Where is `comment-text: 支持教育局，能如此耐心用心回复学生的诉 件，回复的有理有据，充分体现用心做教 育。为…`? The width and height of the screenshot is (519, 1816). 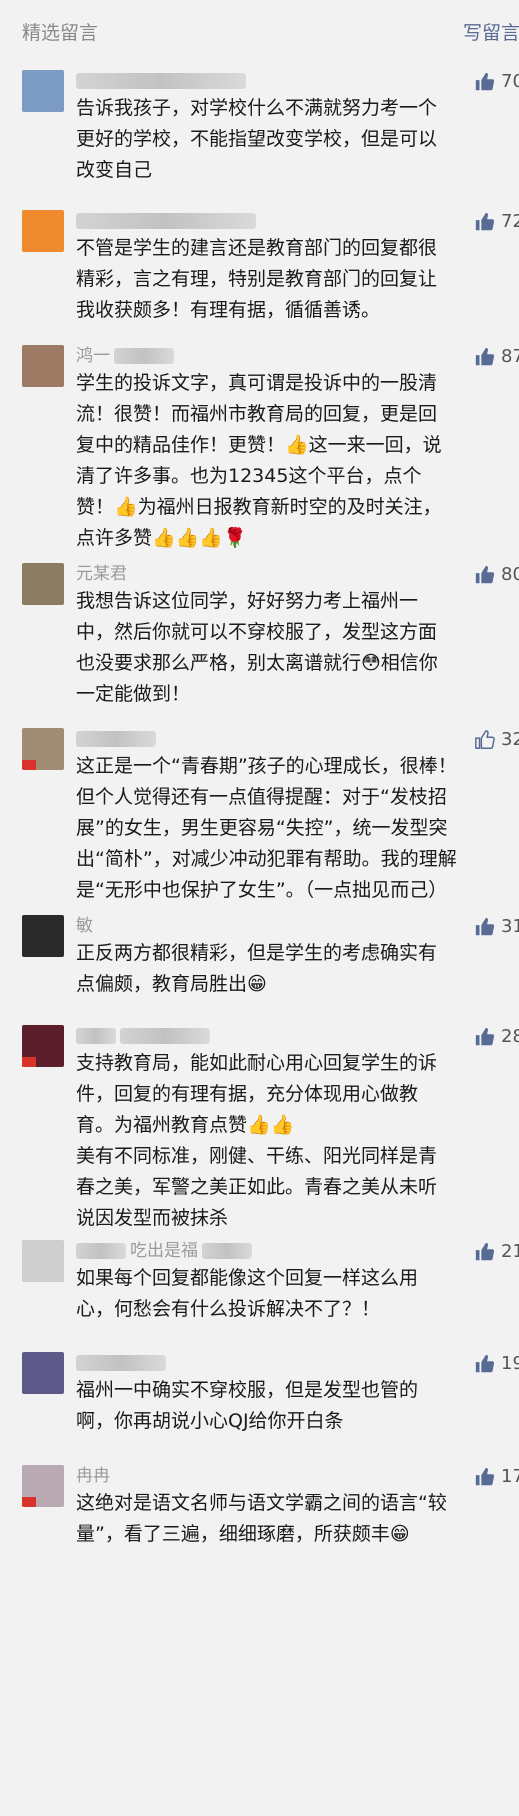 comment-text: 支持教育局，能如此耐心用心回复学生的诉 件，回复的有理有据，充分体现用心做教 育。为… is located at coordinates (296, 1141).